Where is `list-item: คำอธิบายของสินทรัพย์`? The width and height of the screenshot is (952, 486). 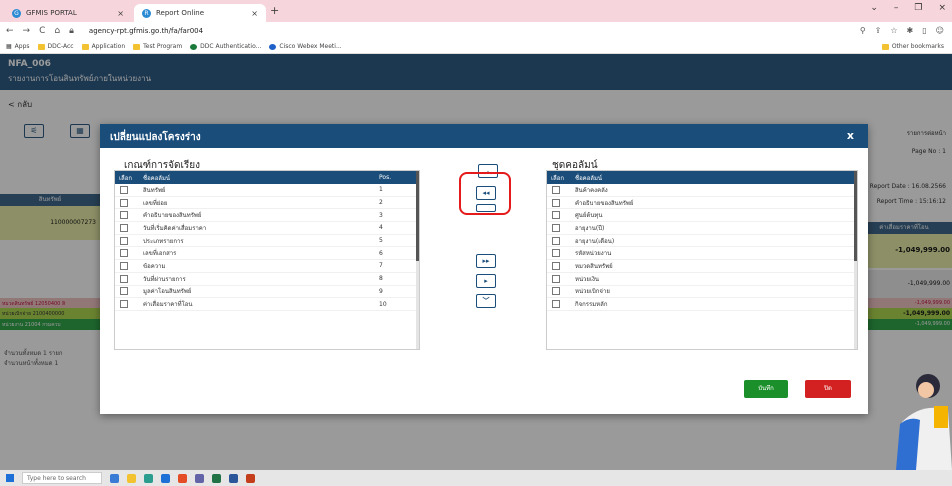
list-item: คำอธิบายของสินทรัพย์ is located at coordinates (702, 203).